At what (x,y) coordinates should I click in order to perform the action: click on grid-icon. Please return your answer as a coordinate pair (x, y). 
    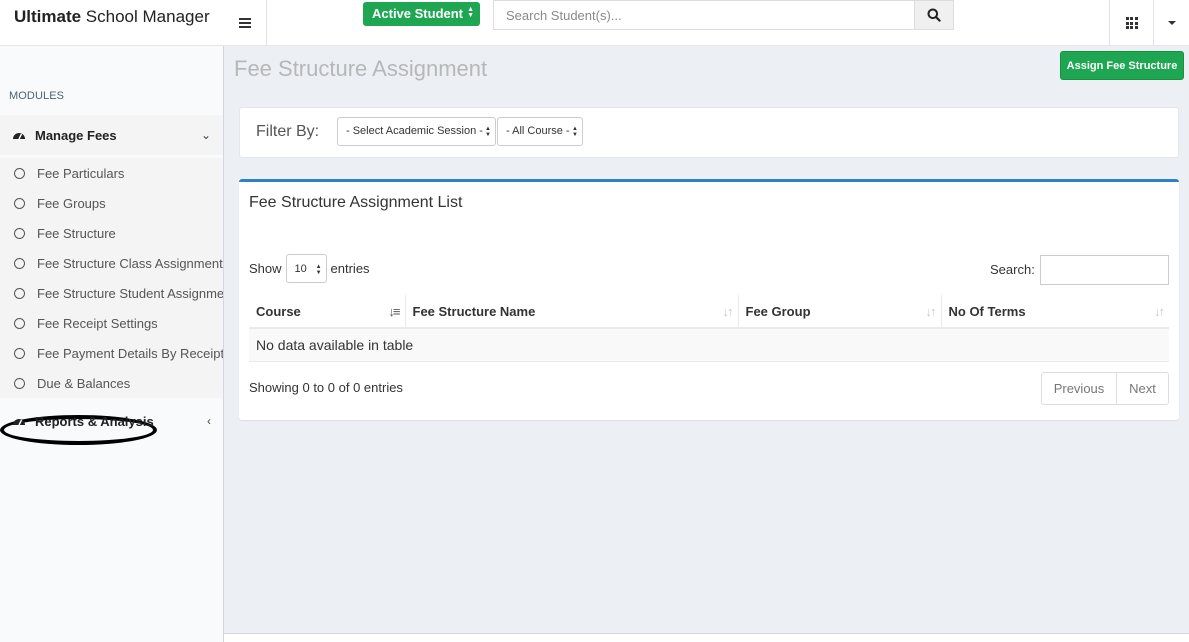
    Looking at the image, I should click on (1131, 23).